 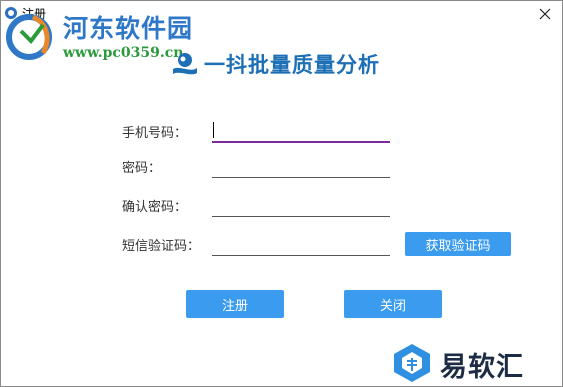 What do you see at coordinates (29, 37) in the screenshot?
I see `watermark-logo-icon` at bounding box center [29, 37].